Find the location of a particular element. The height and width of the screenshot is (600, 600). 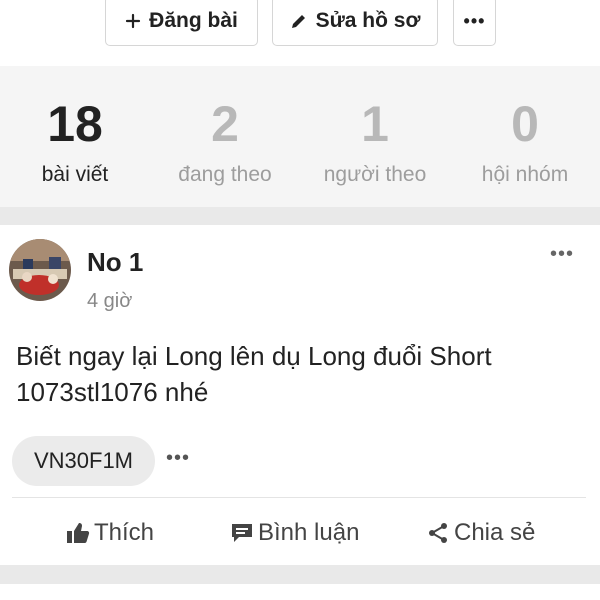

post-content-line2: 1073stl1076 nhé is located at coordinates (112, 392).